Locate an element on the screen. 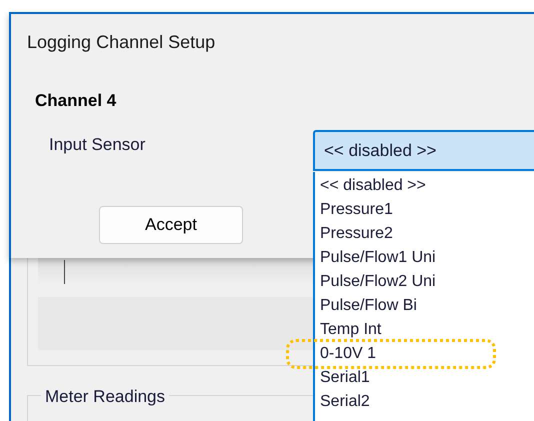  sensor-combo-box: << disabled >> is located at coordinates (423, 150).